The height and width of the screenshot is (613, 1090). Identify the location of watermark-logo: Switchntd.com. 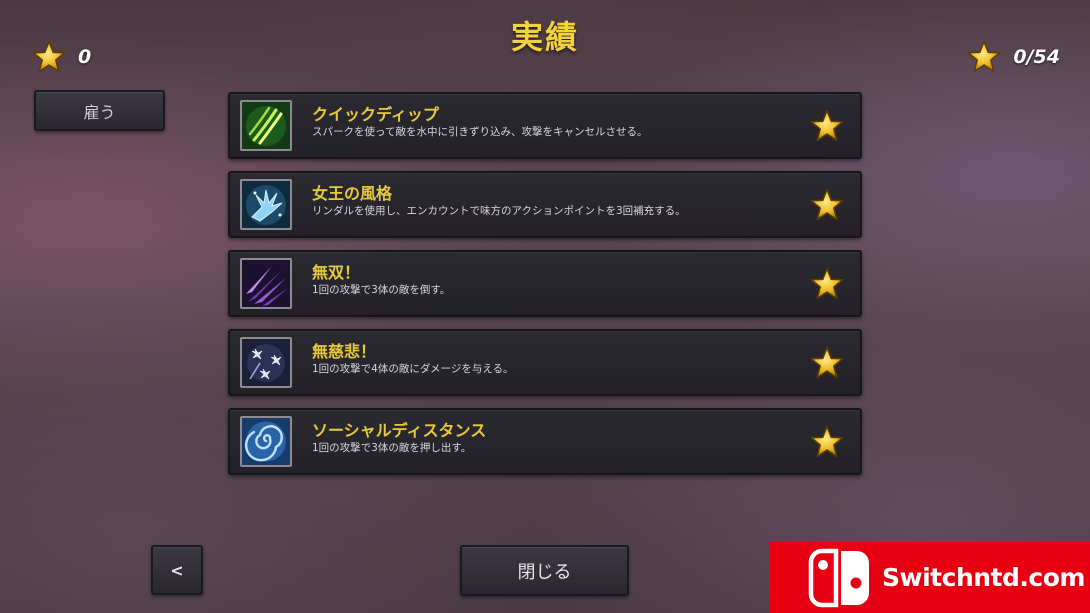
(930, 577).